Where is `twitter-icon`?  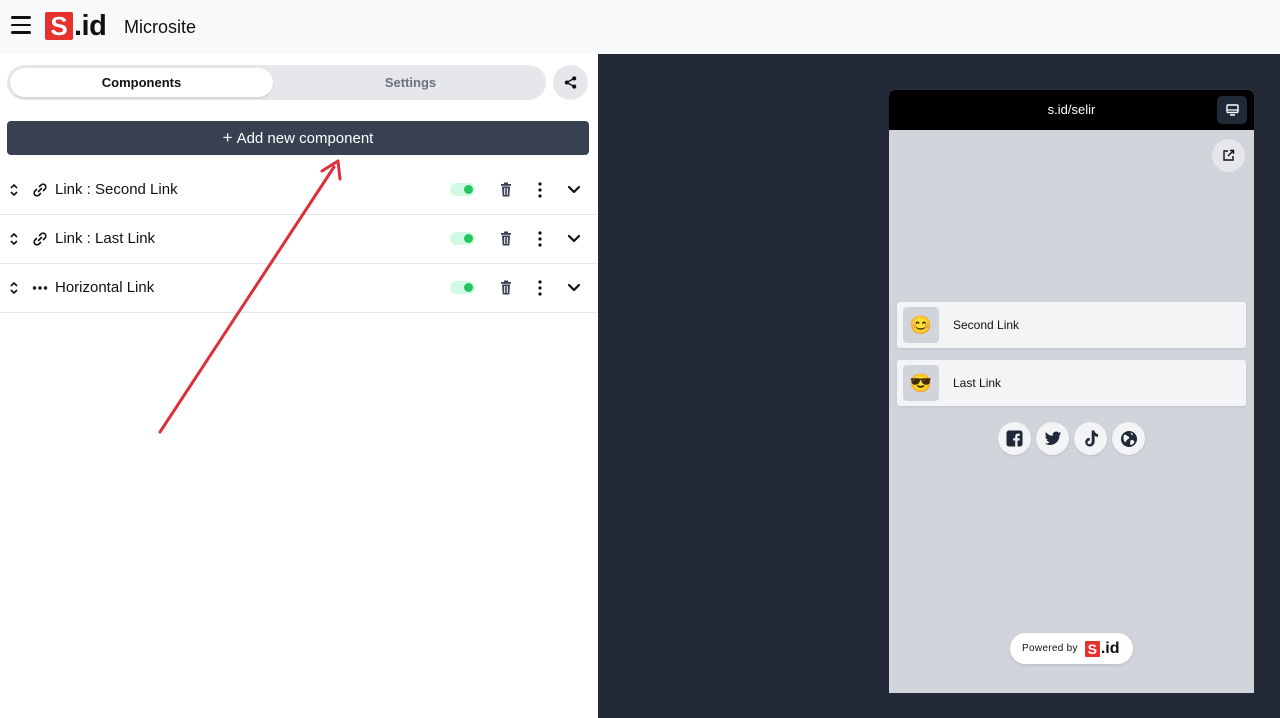
twitter-icon is located at coordinates (1052, 438).